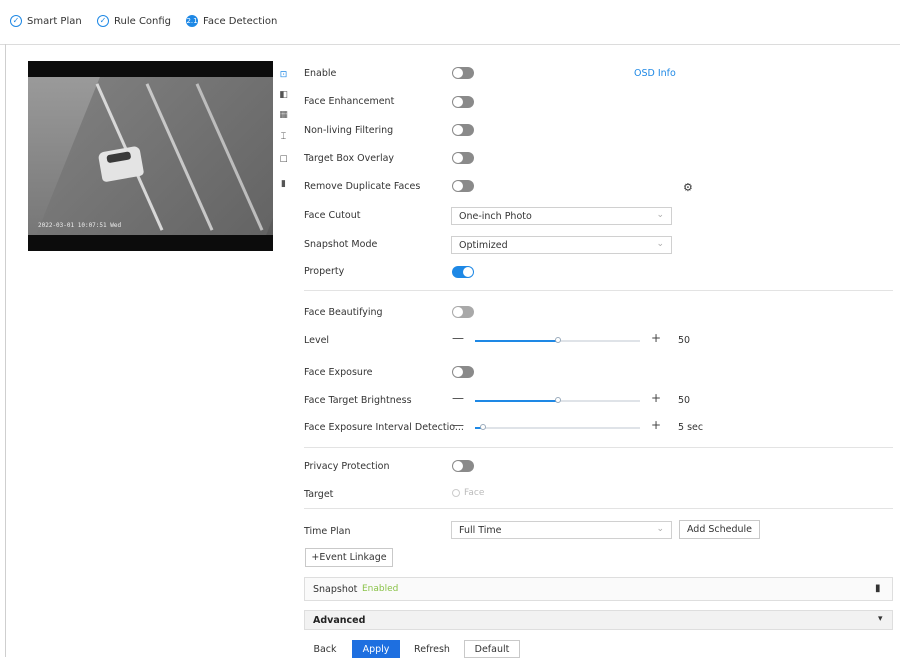 Image resolution: width=900 pixels, height=658 pixels. What do you see at coordinates (432, 649) in the screenshot?
I see `refresh-button: Refresh` at bounding box center [432, 649].